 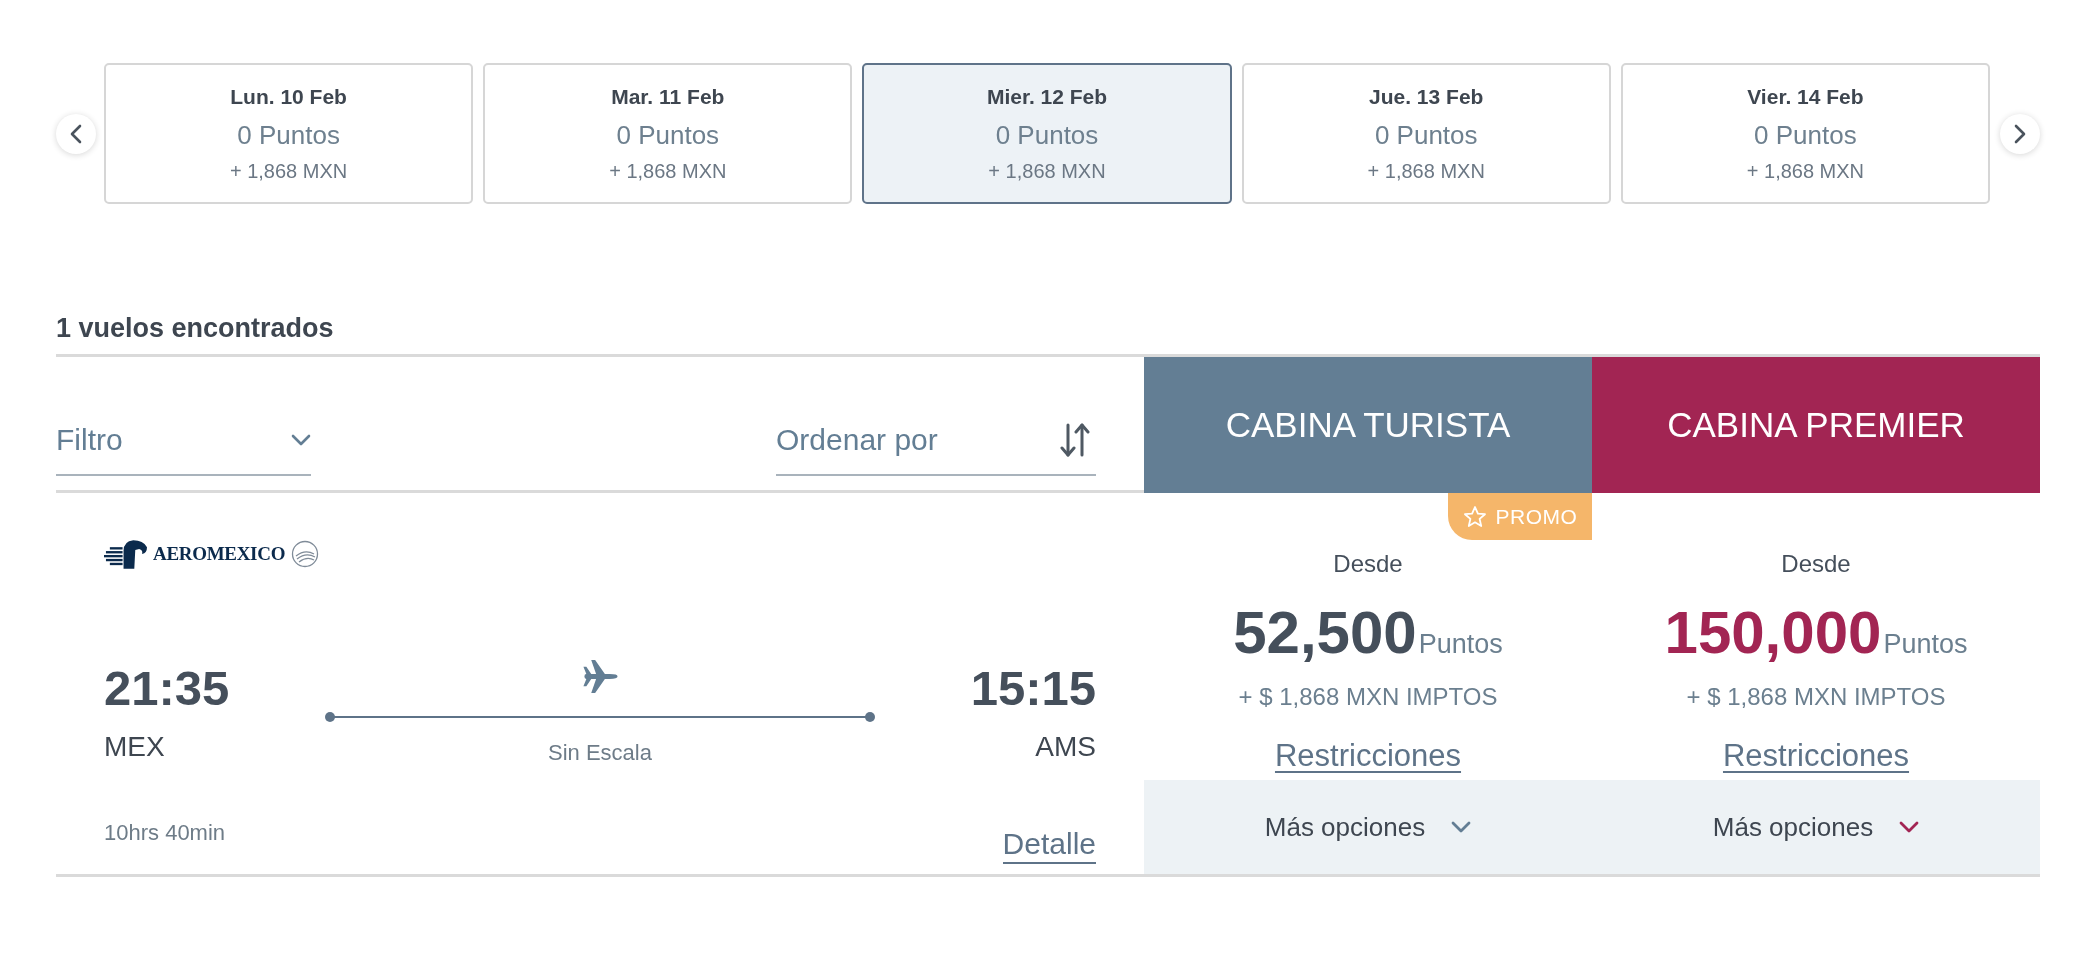 I want to click on points-amount: 150,000, so click(x=1773, y=633).